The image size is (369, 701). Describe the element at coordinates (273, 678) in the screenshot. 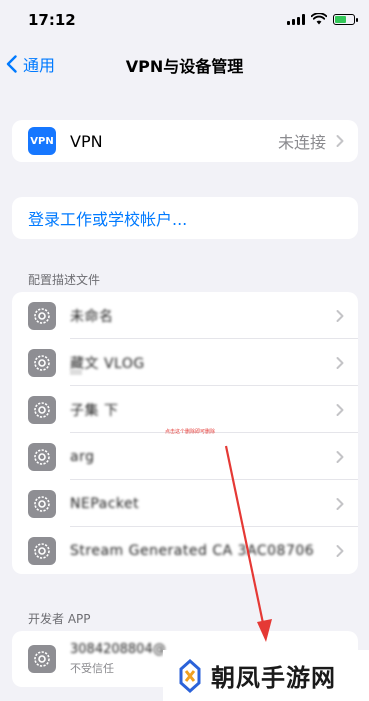

I see `watermark-text: 朝凤手游网` at that location.